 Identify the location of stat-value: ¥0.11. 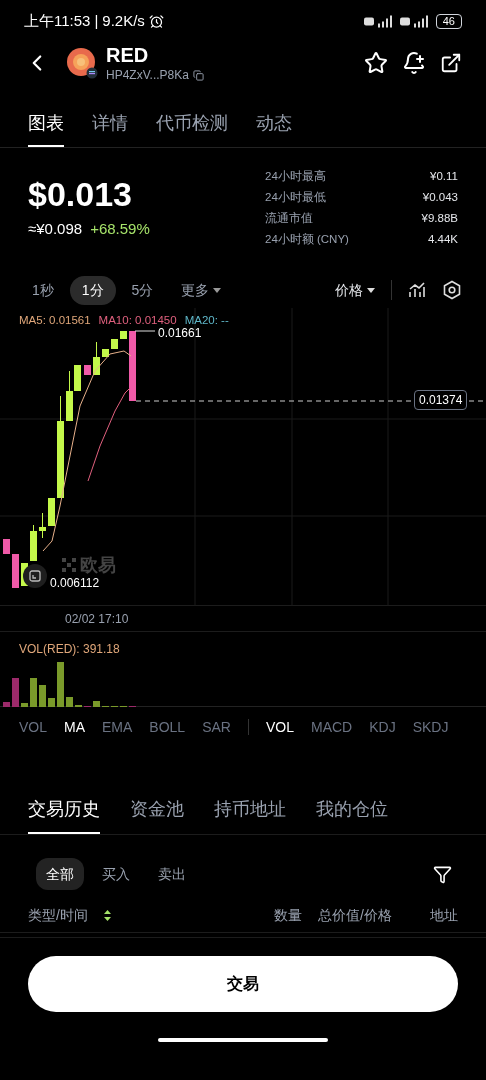
(444, 176).